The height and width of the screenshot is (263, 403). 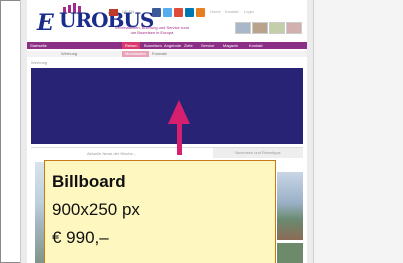 What do you see at coordinates (159, 54) in the screenshot?
I see `subnav-item: Formate` at bounding box center [159, 54].